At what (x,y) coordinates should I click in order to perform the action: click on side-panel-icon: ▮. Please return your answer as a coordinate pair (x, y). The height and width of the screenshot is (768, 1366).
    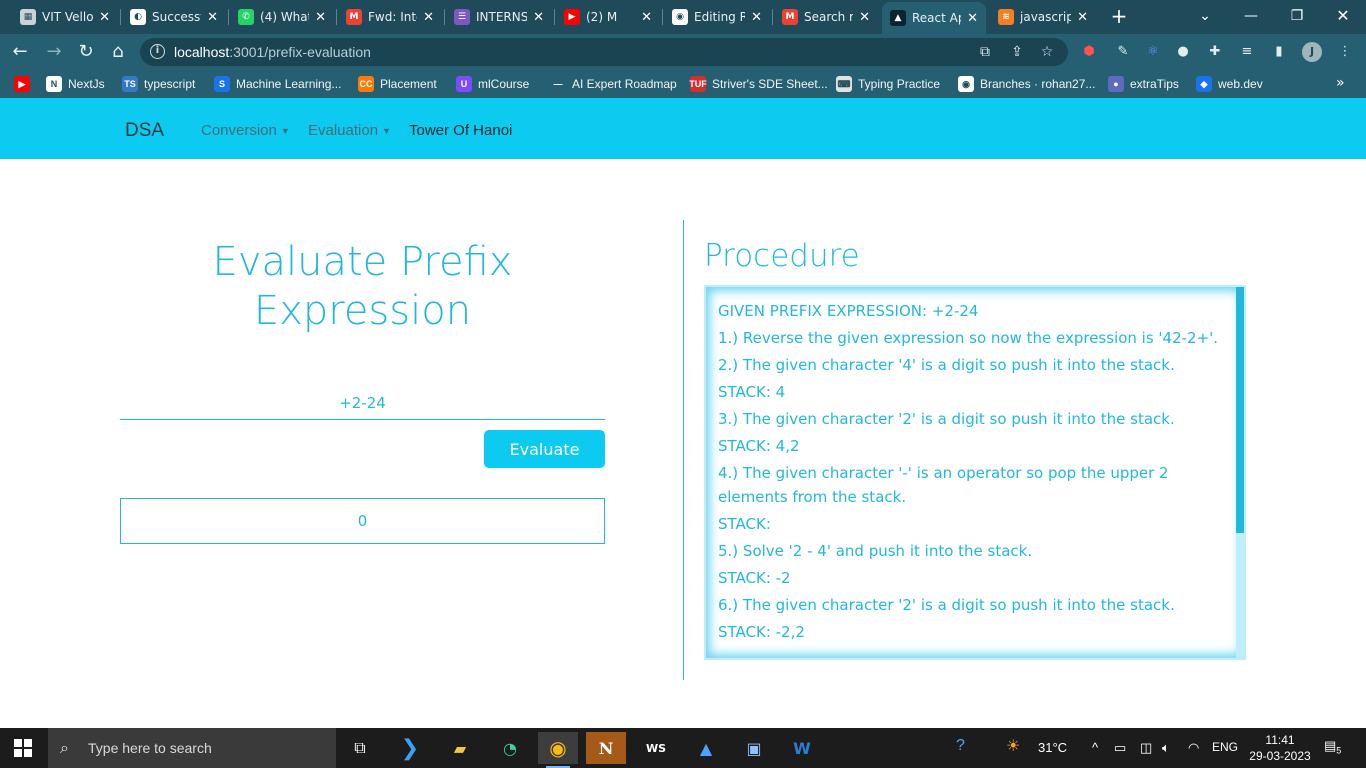
    Looking at the image, I should click on (1279, 52).